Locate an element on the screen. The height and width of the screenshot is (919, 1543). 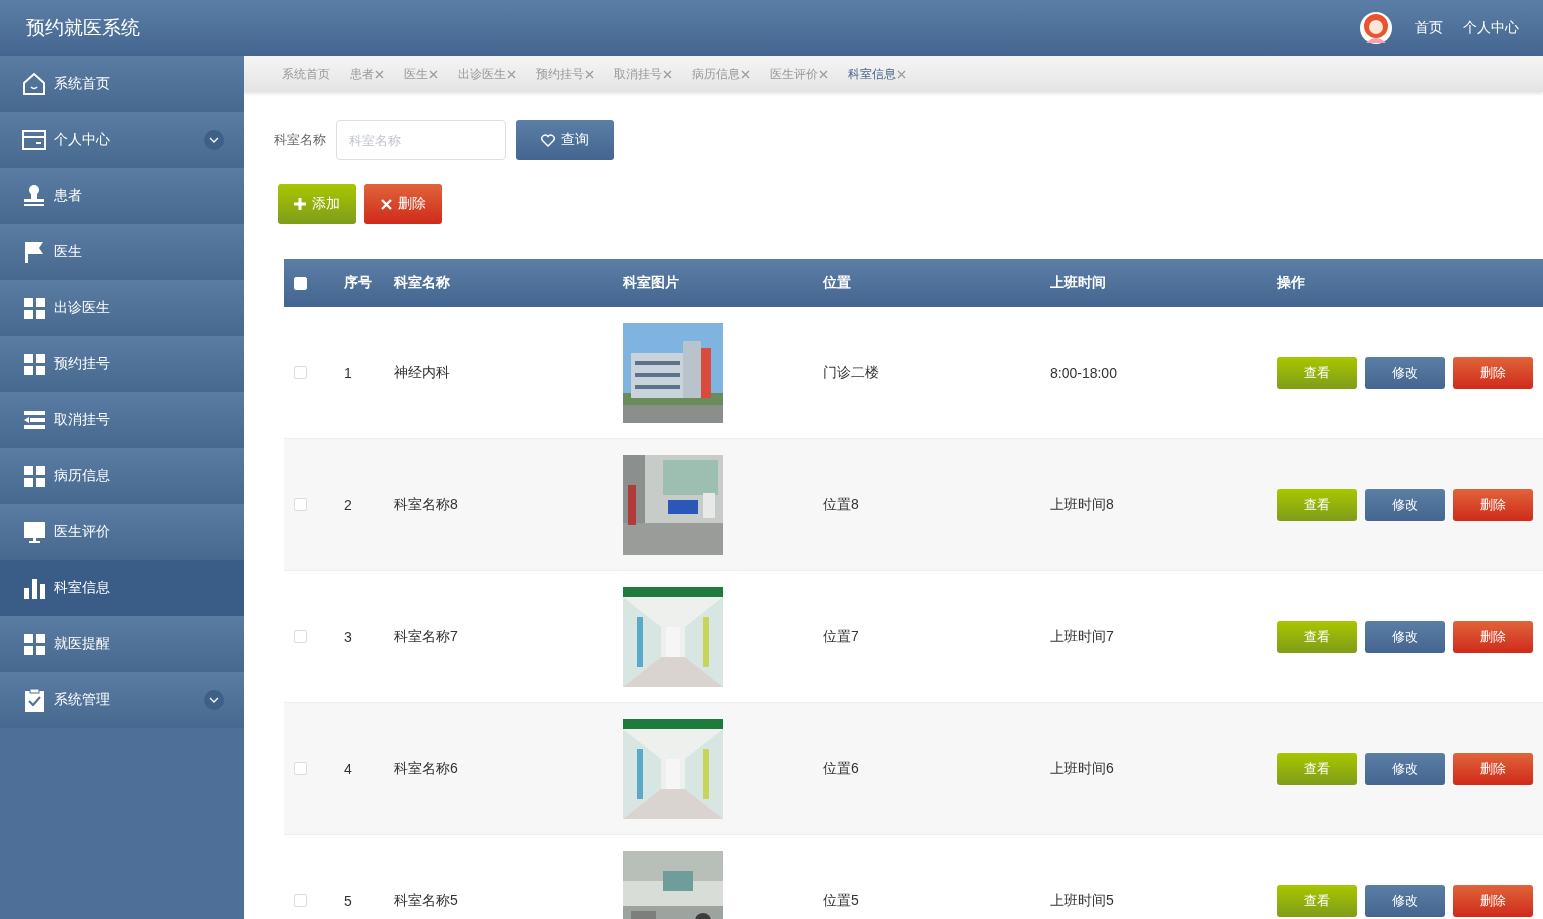
close-icon is located at coordinates (386, 204).